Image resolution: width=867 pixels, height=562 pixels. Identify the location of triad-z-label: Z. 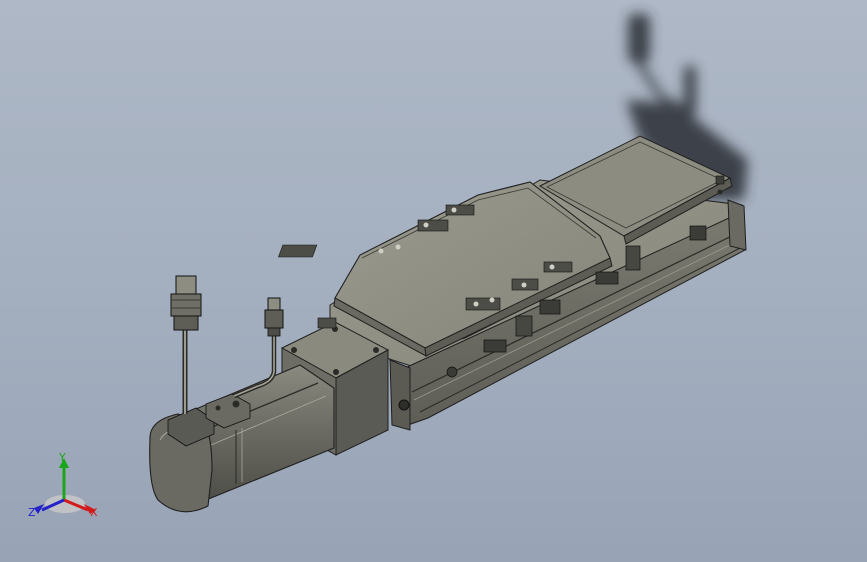
(32, 512).